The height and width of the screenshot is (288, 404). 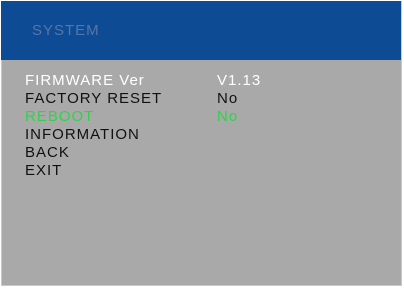 What do you see at coordinates (205, 81) in the screenshot?
I see `menu-item-firmware: FIRMWARE Ver V1.13` at bounding box center [205, 81].